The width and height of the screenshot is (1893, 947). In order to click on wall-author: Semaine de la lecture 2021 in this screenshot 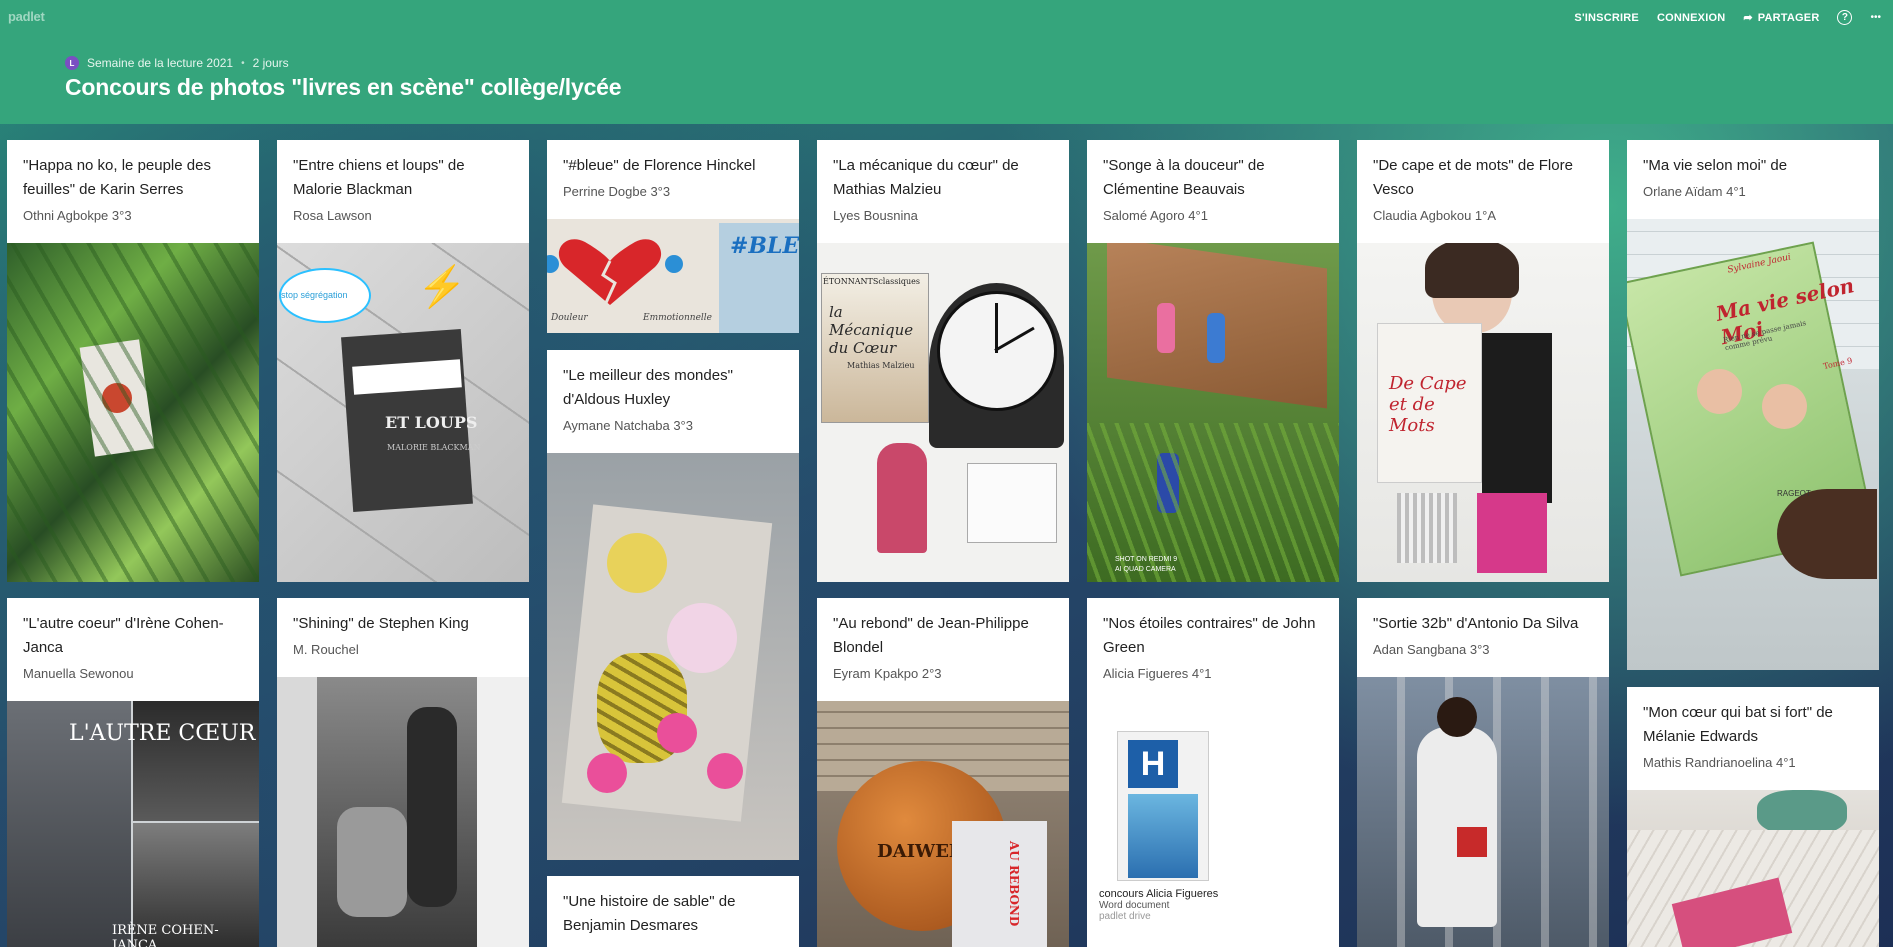, I will do `click(160, 63)`.